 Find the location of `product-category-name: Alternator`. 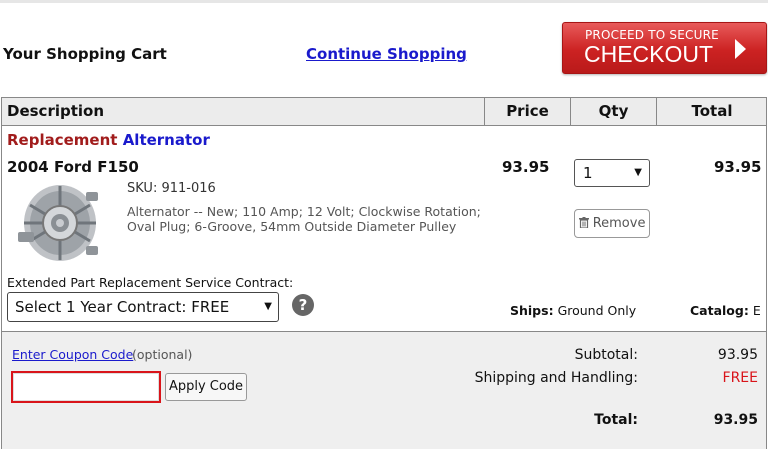

product-category-name: Alternator is located at coordinates (166, 140).